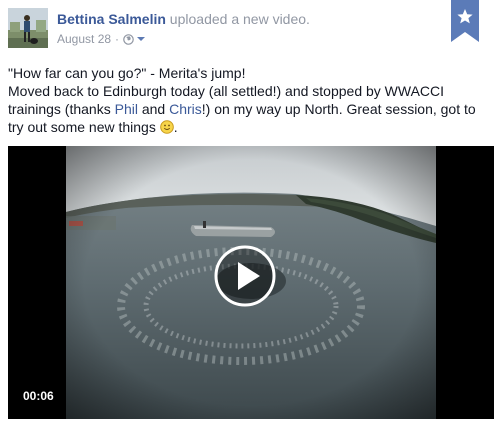 This screenshot has width=501, height=423. What do you see at coordinates (141, 39) in the screenshot?
I see `chevron-down-icon` at bounding box center [141, 39].